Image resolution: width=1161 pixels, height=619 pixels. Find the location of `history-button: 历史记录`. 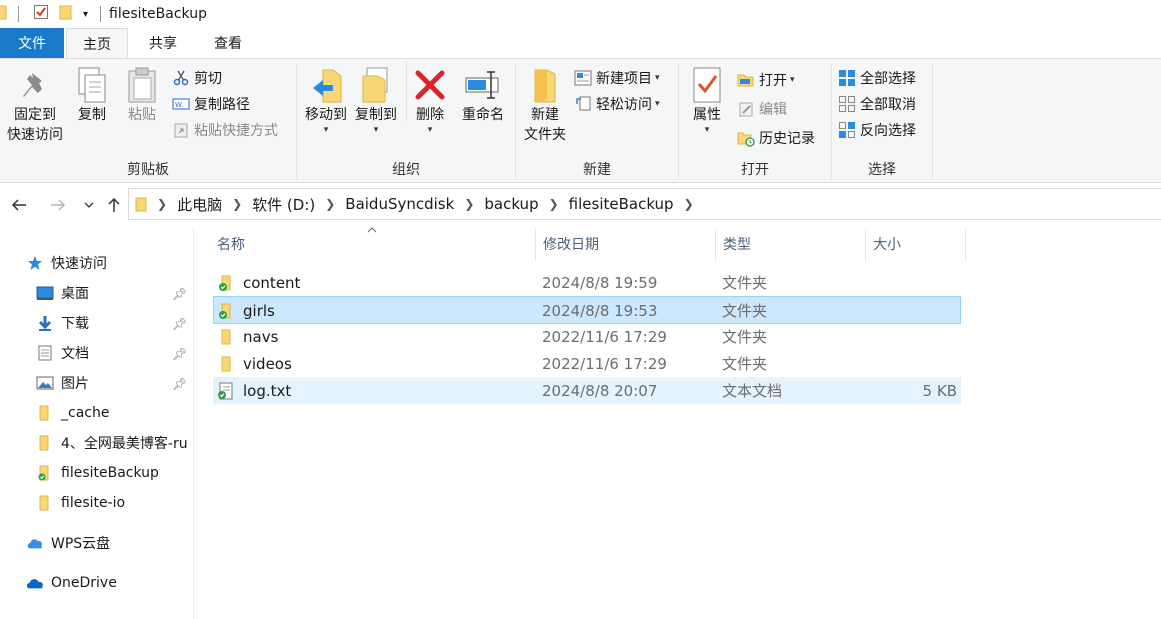

history-button: 历史记录 is located at coordinates (776, 138).